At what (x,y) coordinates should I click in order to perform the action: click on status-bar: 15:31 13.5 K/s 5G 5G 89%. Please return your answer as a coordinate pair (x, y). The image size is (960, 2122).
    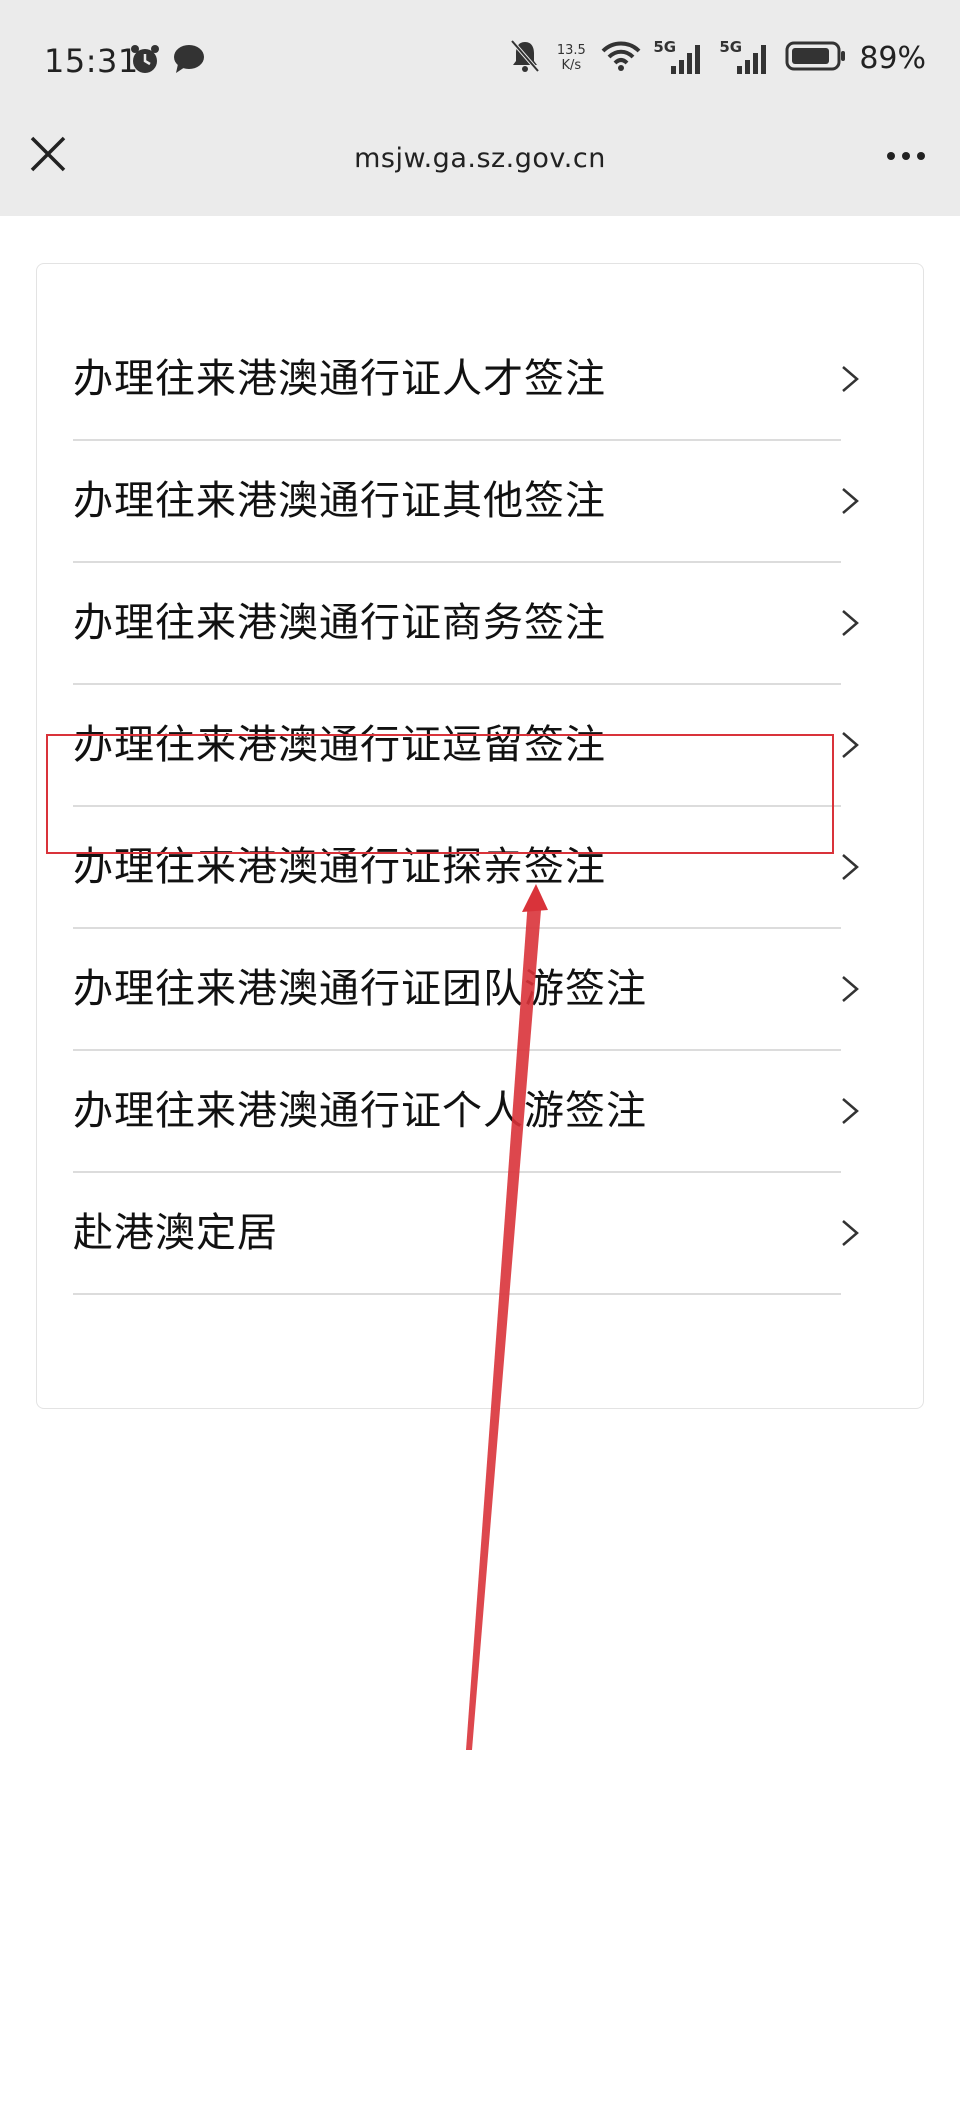
    Looking at the image, I should click on (480, 60).